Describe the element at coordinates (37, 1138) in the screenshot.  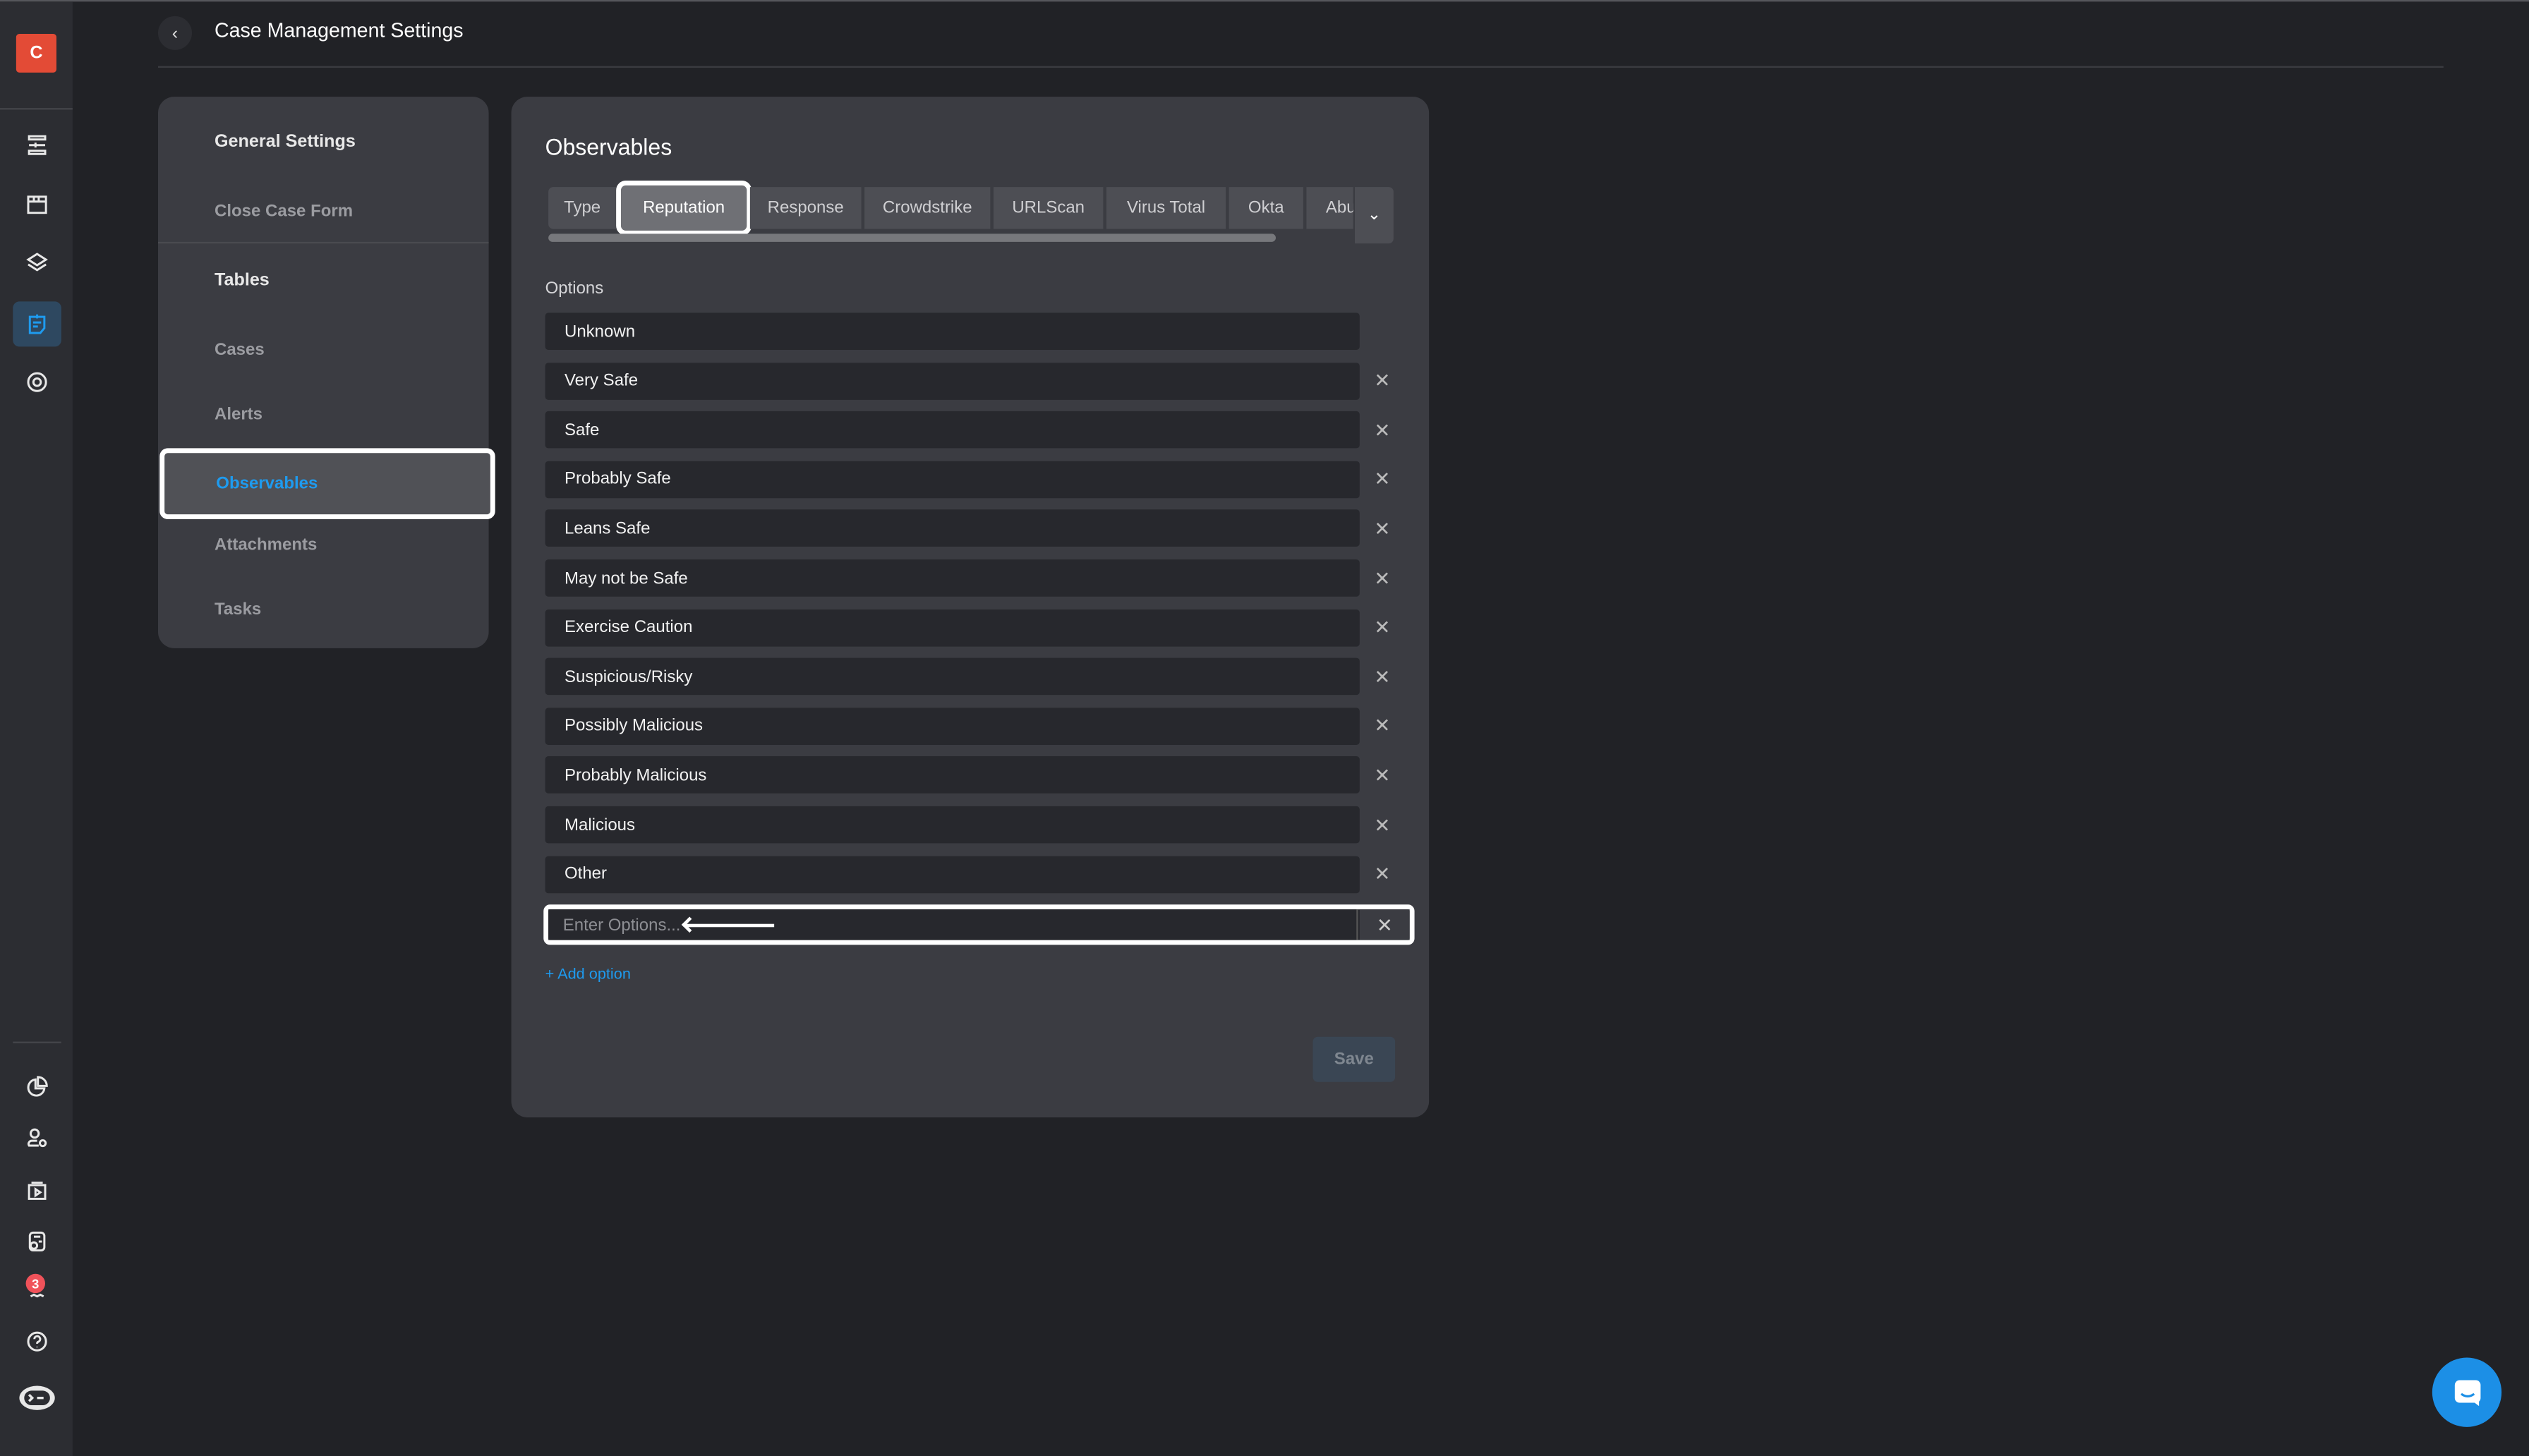
I see `user-settings-icon` at that location.